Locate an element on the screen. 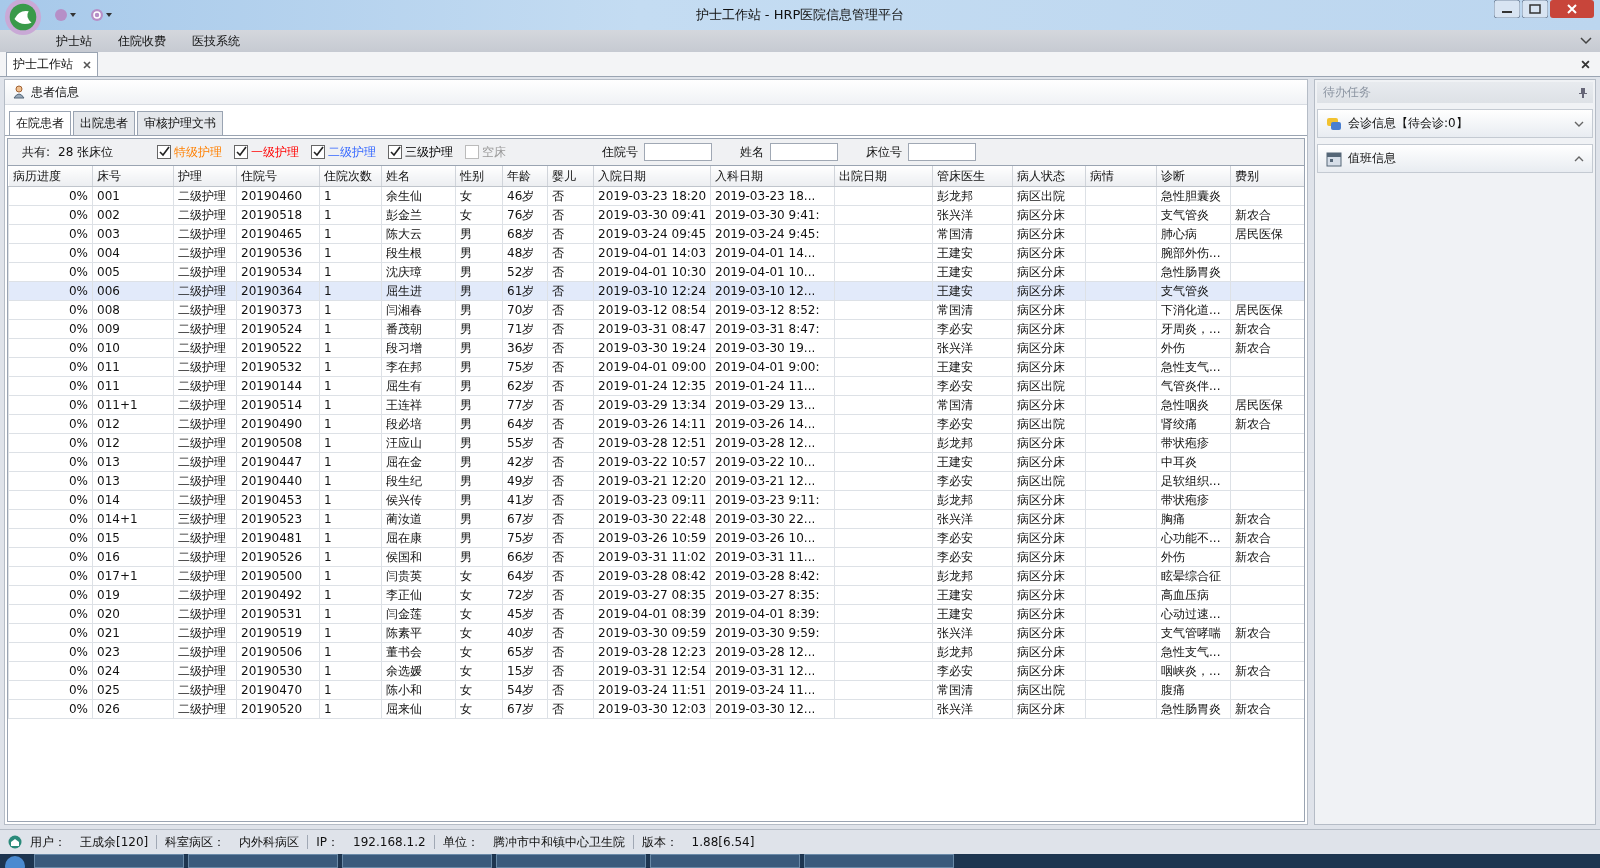 The height and width of the screenshot is (868, 1600). column-header: 性别 is located at coordinates (479, 176).